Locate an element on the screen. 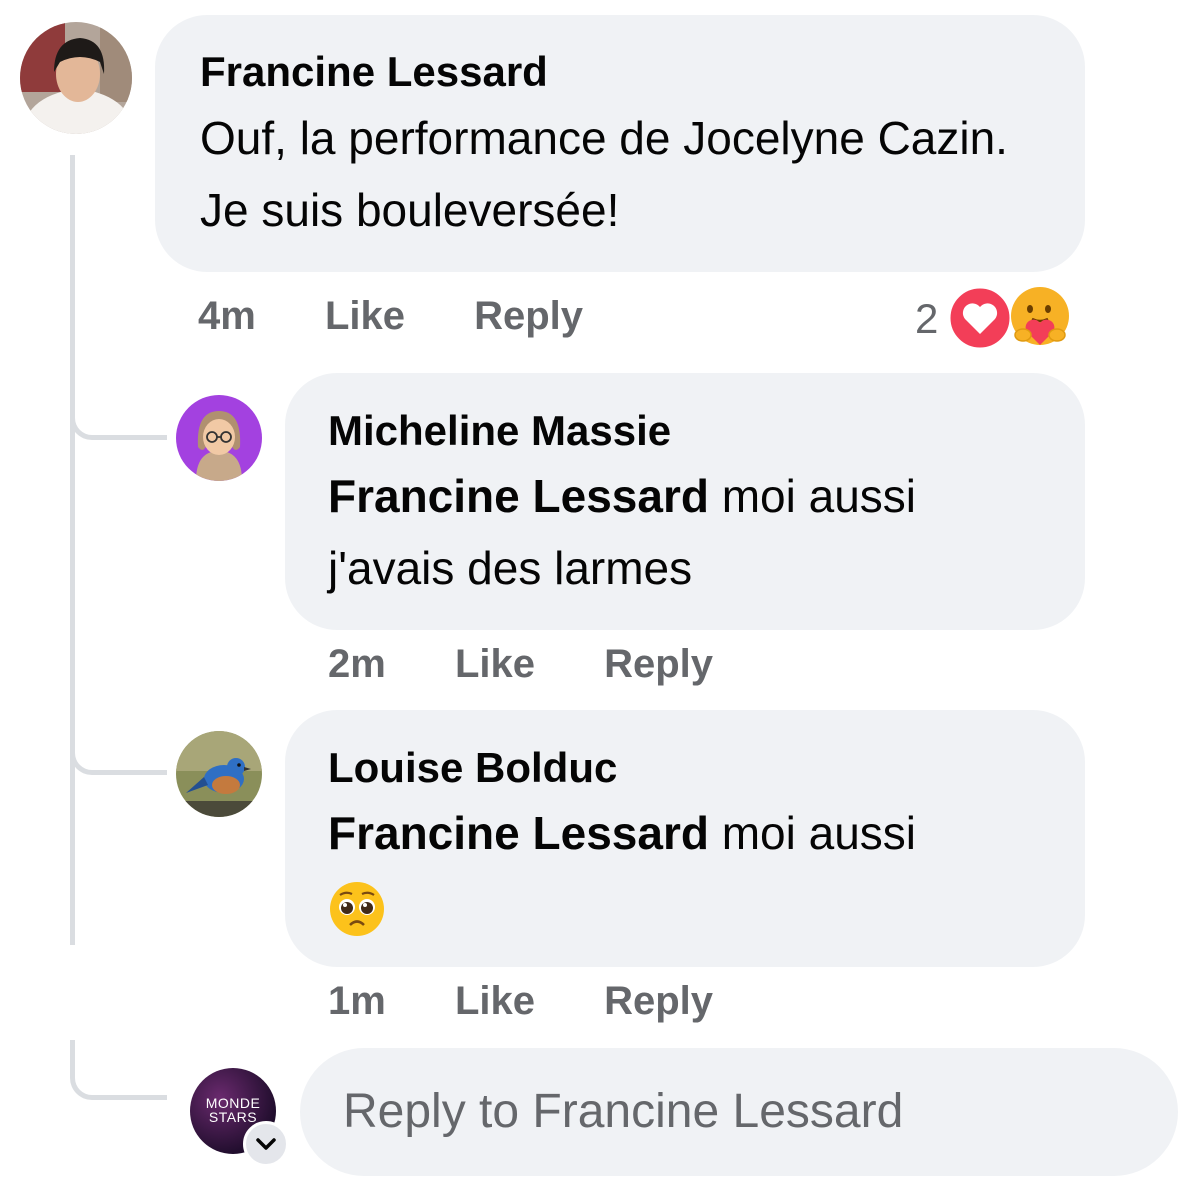 This screenshot has height=1182, width=1200. thread-branch-composer is located at coordinates (118, 1070).